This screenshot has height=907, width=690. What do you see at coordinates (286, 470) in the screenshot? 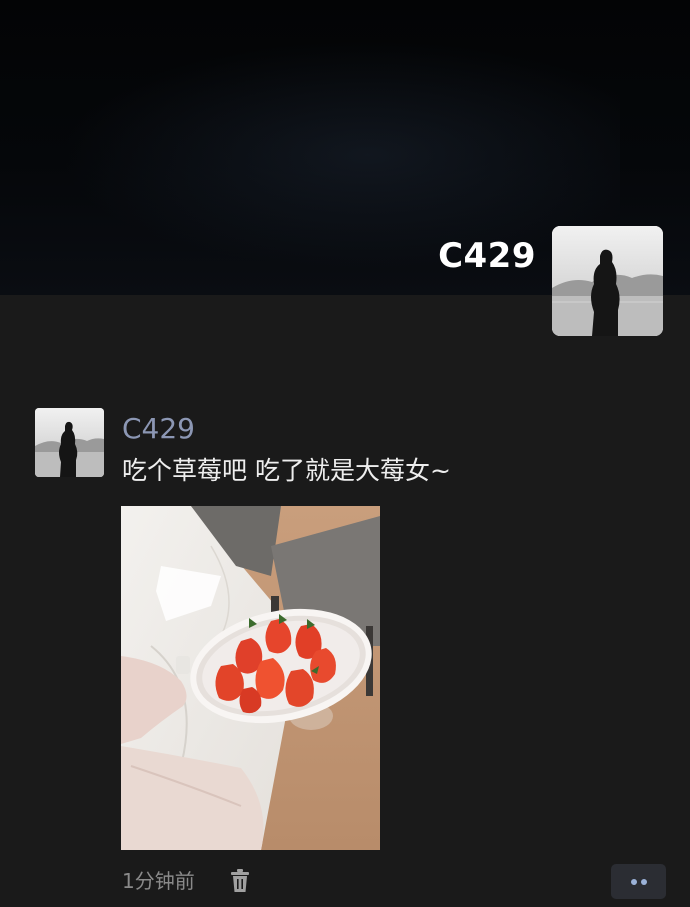
I see `post-text: 吃个草莓吧 吃了就是大莓女~` at bounding box center [286, 470].